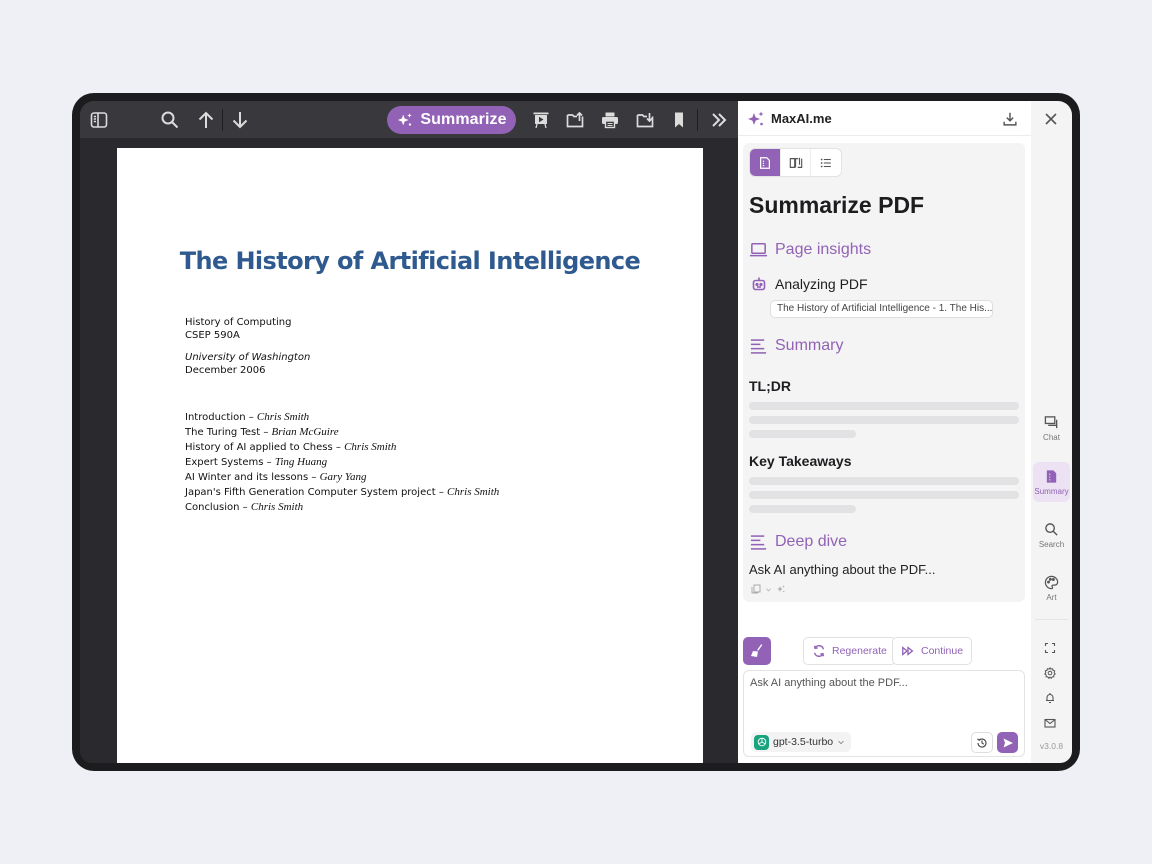  I want to click on rail-item-summary: Summary, so click(1051, 482).